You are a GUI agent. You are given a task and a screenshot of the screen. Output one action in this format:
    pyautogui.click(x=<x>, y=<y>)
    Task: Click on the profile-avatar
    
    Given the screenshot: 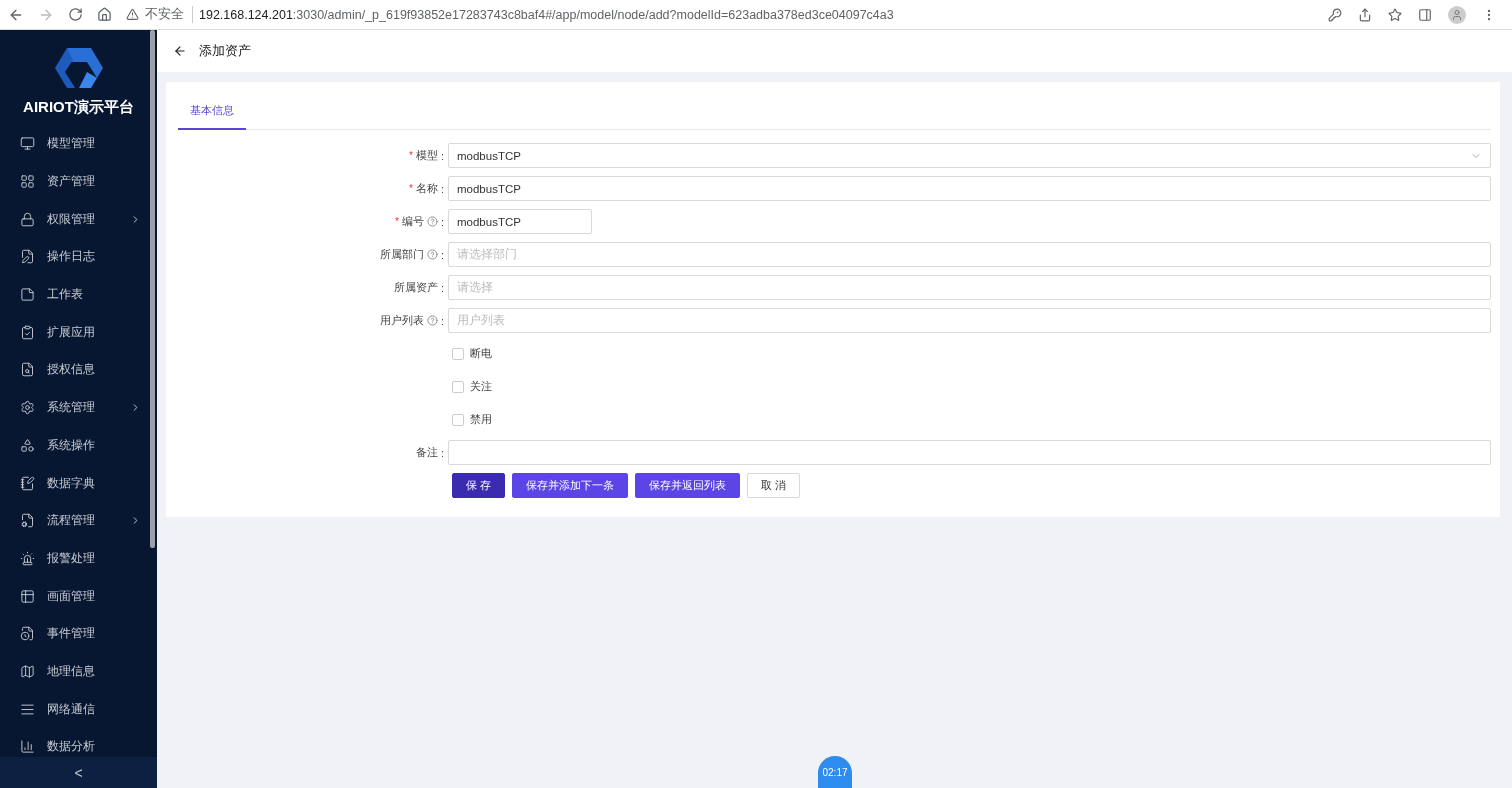 What is the action you would take?
    pyautogui.click(x=1457, y=14)
    